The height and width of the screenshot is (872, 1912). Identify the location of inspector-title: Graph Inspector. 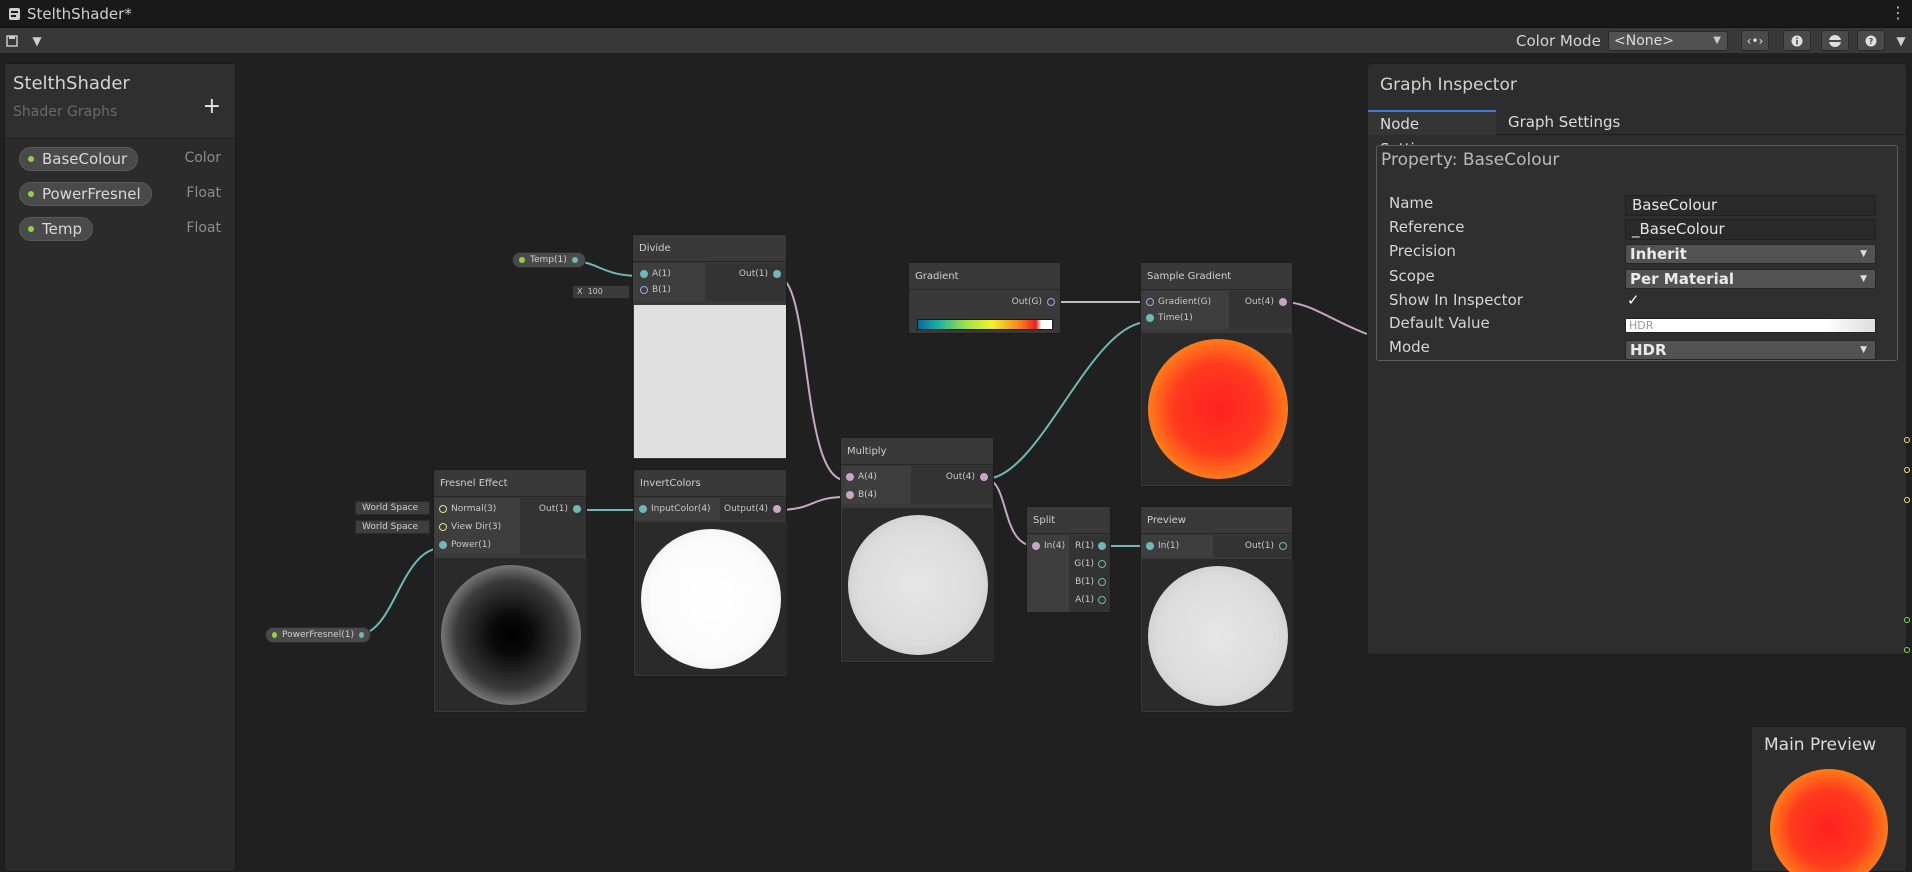
(1448, 85).